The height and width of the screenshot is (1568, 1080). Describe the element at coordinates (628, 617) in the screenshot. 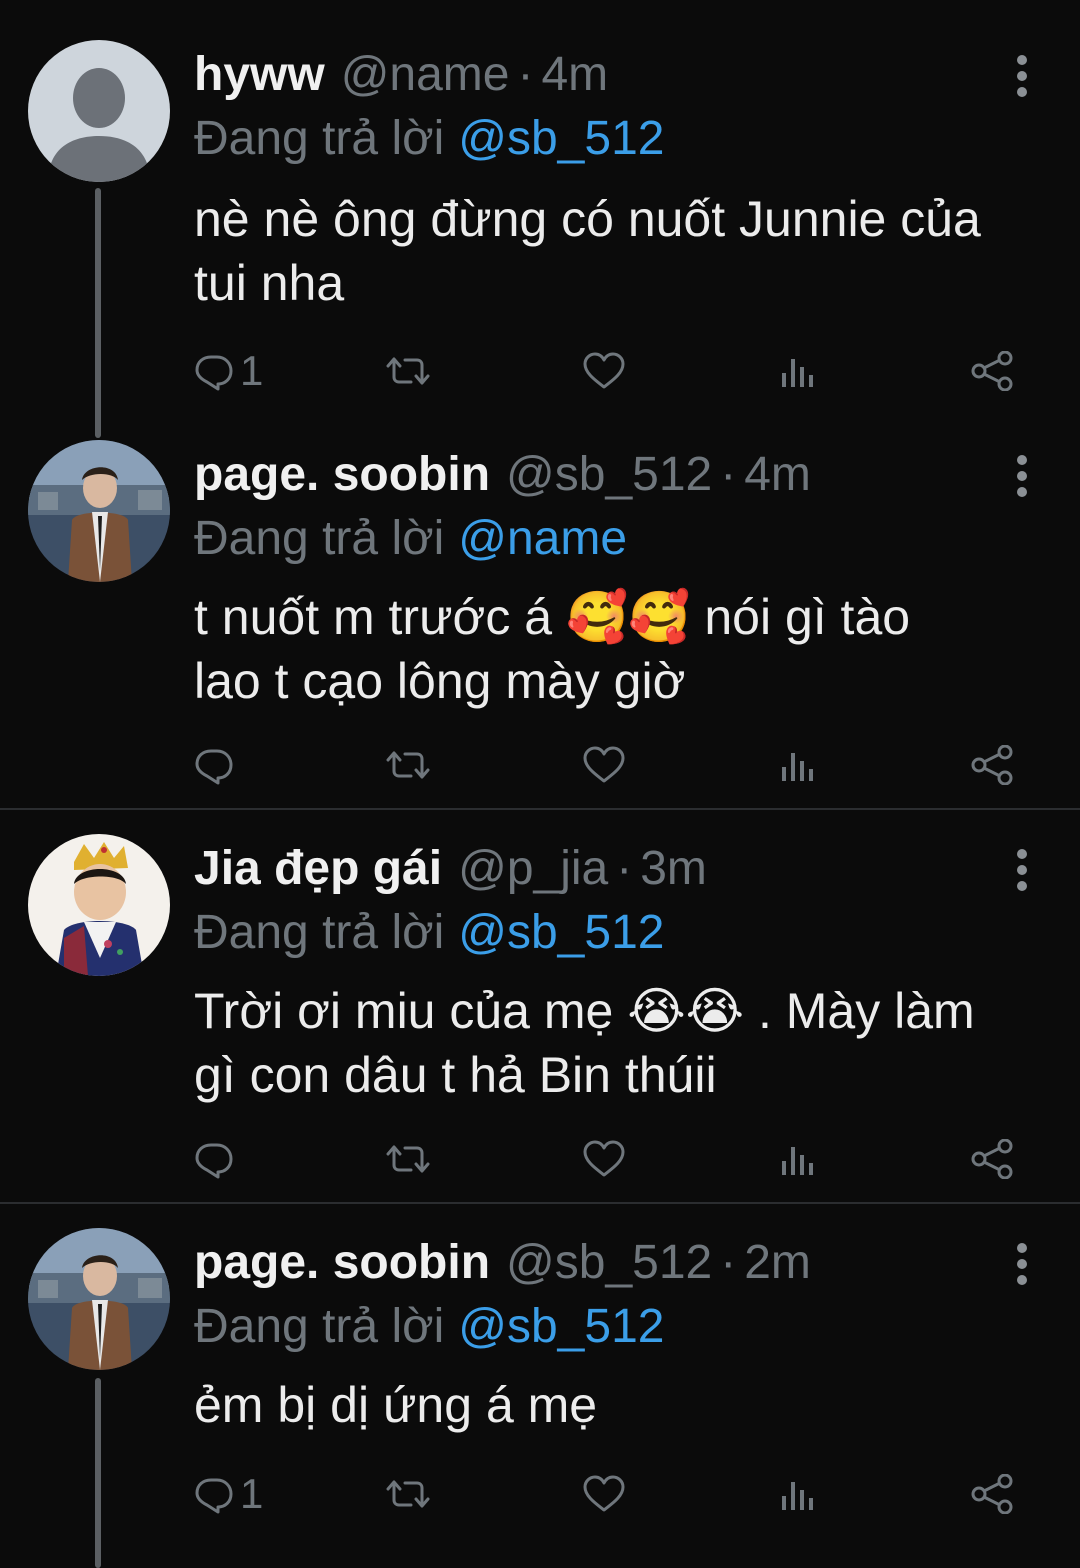

I see `emoji-smiling-hearts: 🥰🥰` at that location.